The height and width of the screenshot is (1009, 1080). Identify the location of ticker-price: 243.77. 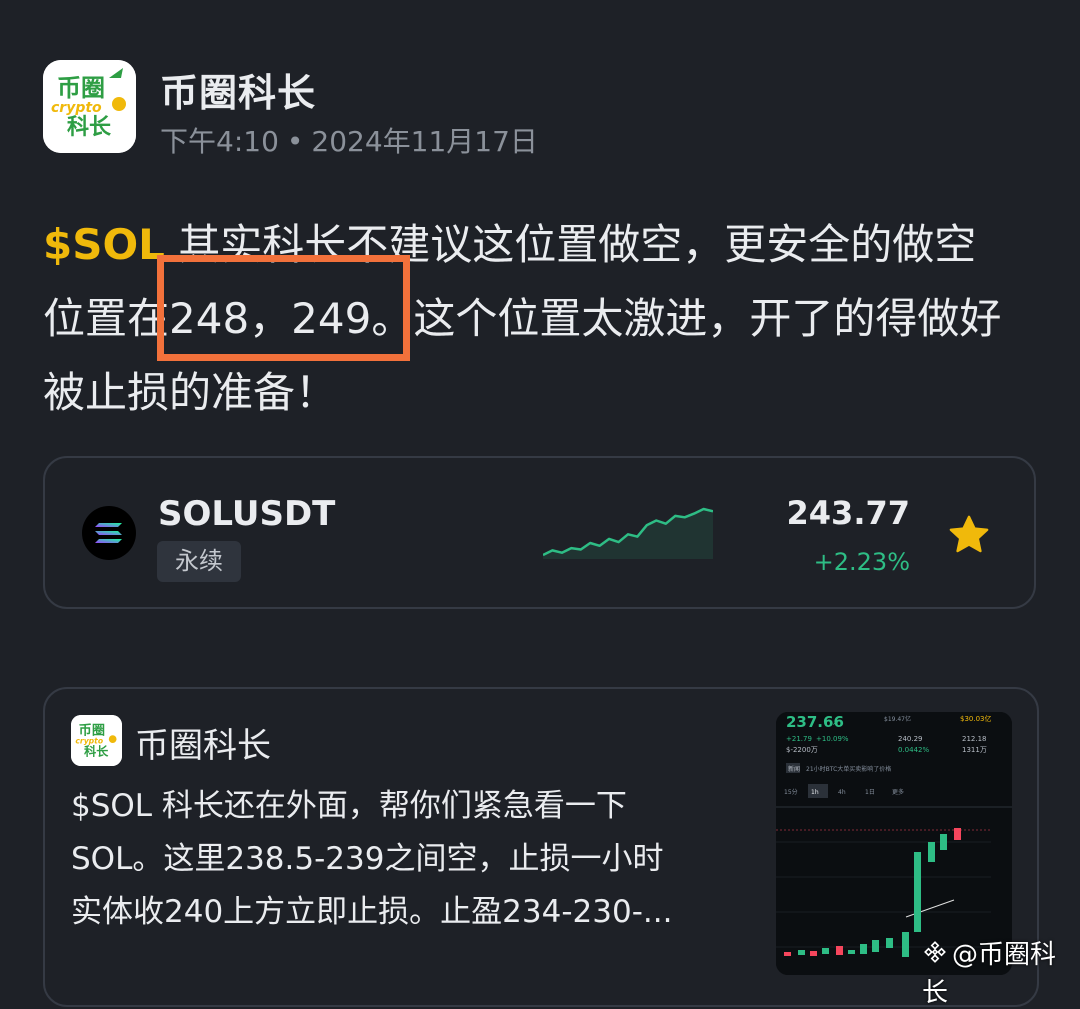
(848, 513).